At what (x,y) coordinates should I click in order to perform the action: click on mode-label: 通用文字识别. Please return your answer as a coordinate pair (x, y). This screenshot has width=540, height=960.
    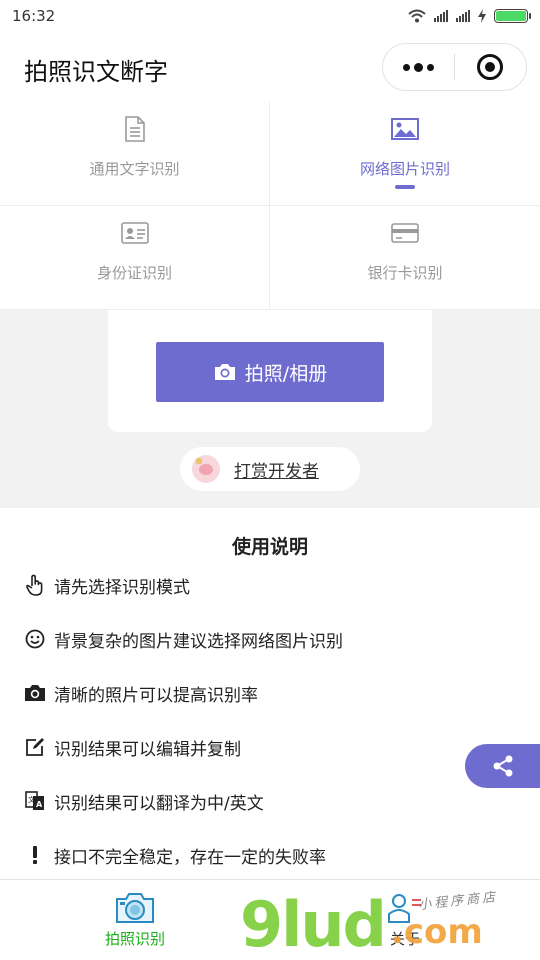
    Looking at the image, I should click on (134, 169).